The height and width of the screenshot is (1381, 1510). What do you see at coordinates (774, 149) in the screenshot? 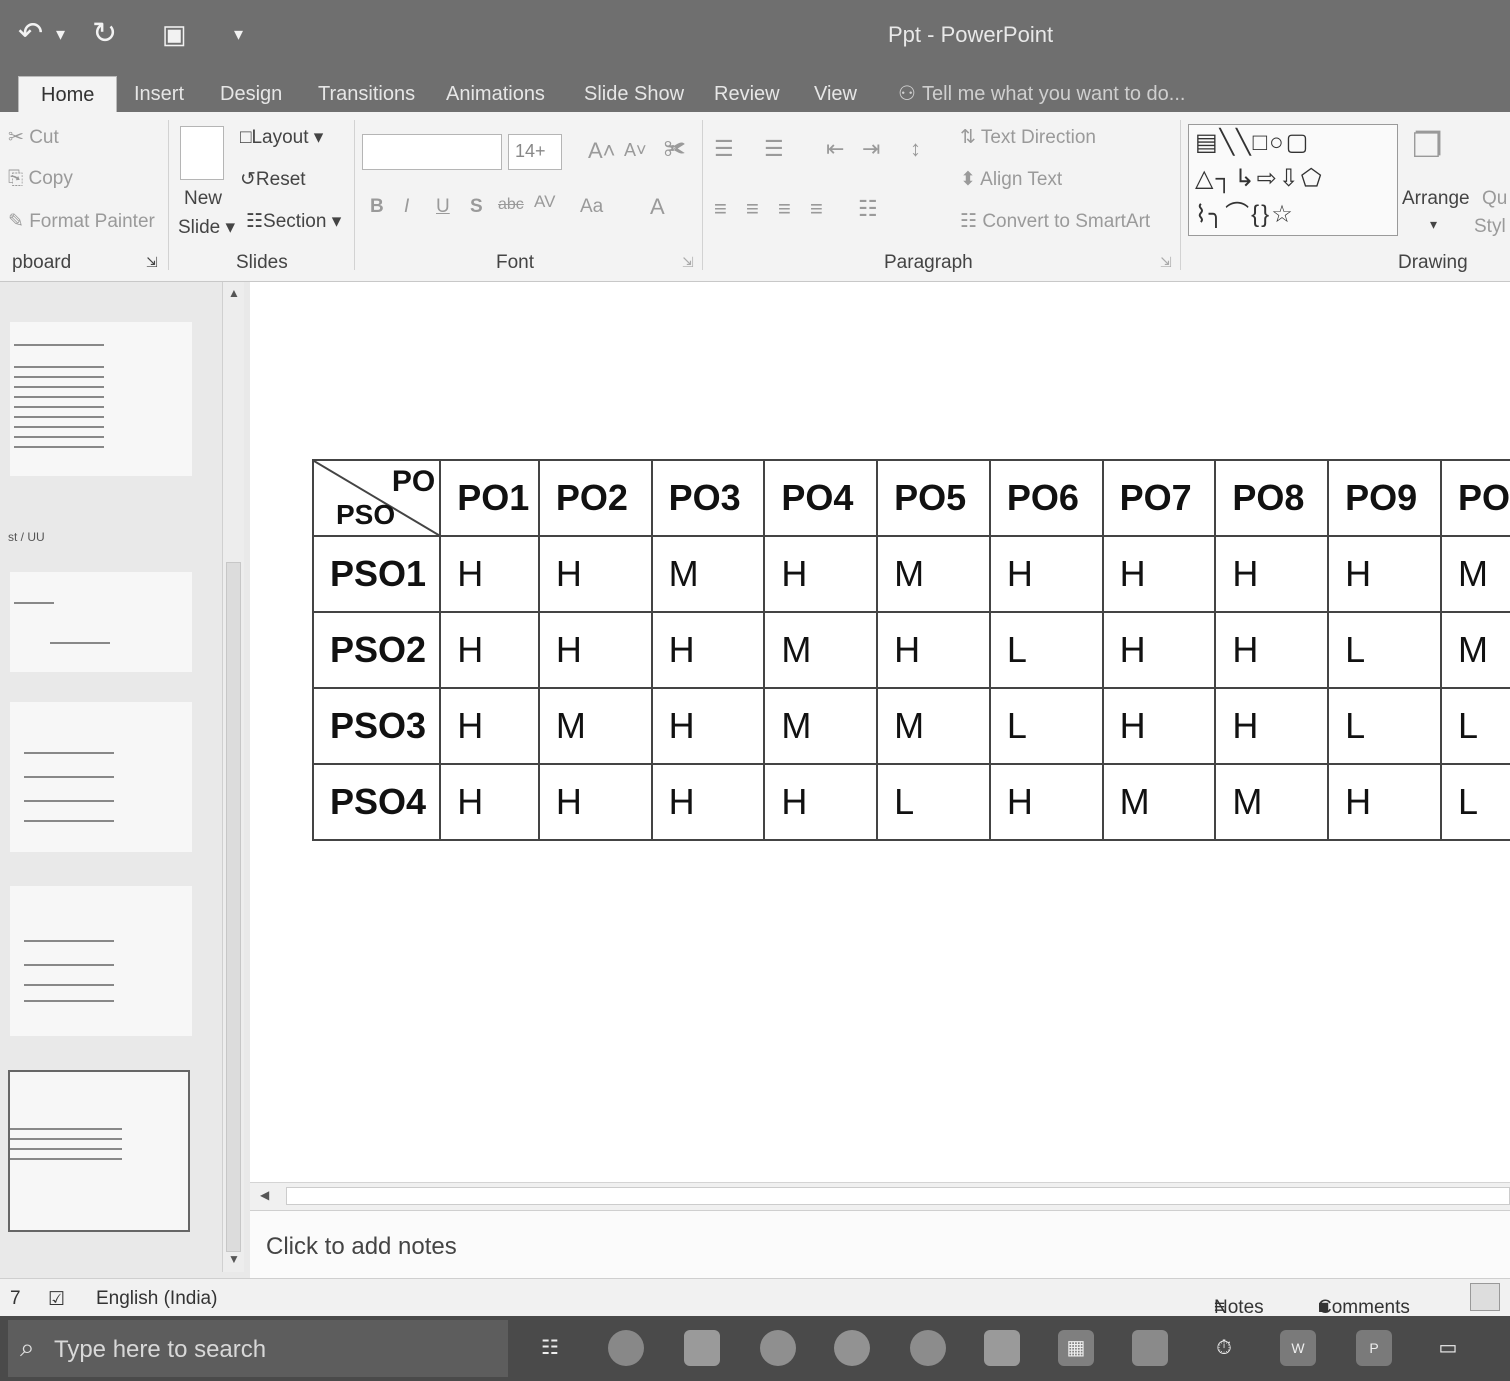
I see `numbering-icon: ☰` at bounding box center [774, 149].